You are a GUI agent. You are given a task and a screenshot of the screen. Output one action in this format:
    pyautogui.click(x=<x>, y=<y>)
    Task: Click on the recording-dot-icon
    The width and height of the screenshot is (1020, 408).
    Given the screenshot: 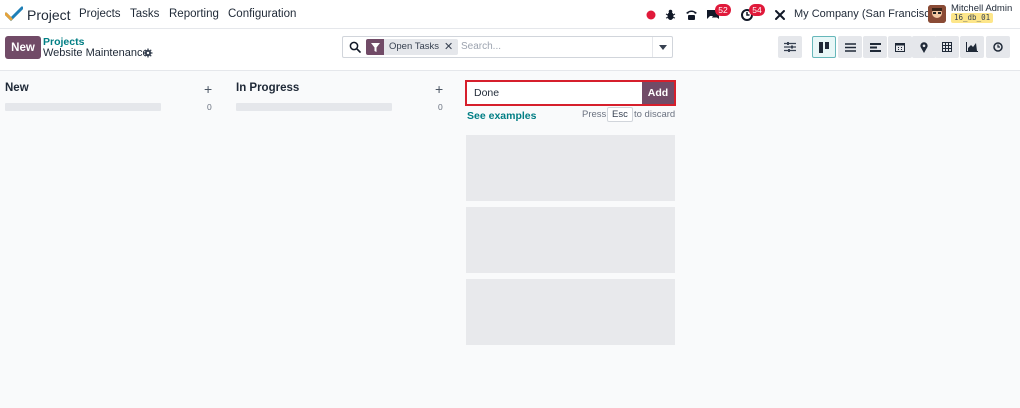 What is the action you would take?
    pyautogui.click(x=651, y=15)
    